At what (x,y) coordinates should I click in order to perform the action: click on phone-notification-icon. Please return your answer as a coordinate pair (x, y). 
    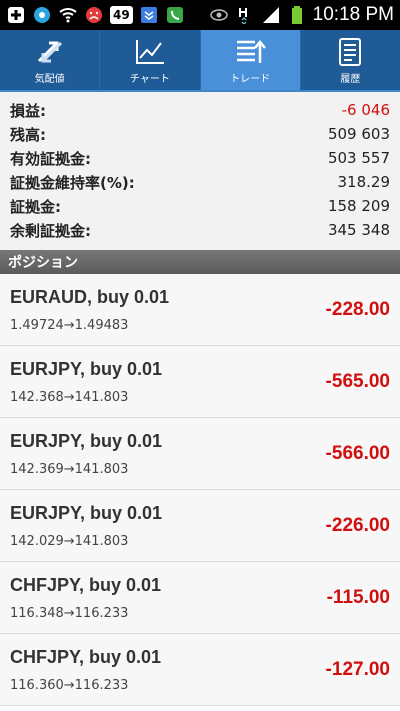
    Looking at the image, I should click on (175, 15).